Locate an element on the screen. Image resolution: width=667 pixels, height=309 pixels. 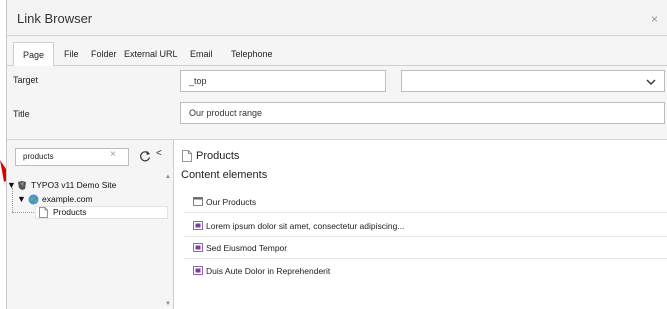
target-select is located at coordinates (533, 81).